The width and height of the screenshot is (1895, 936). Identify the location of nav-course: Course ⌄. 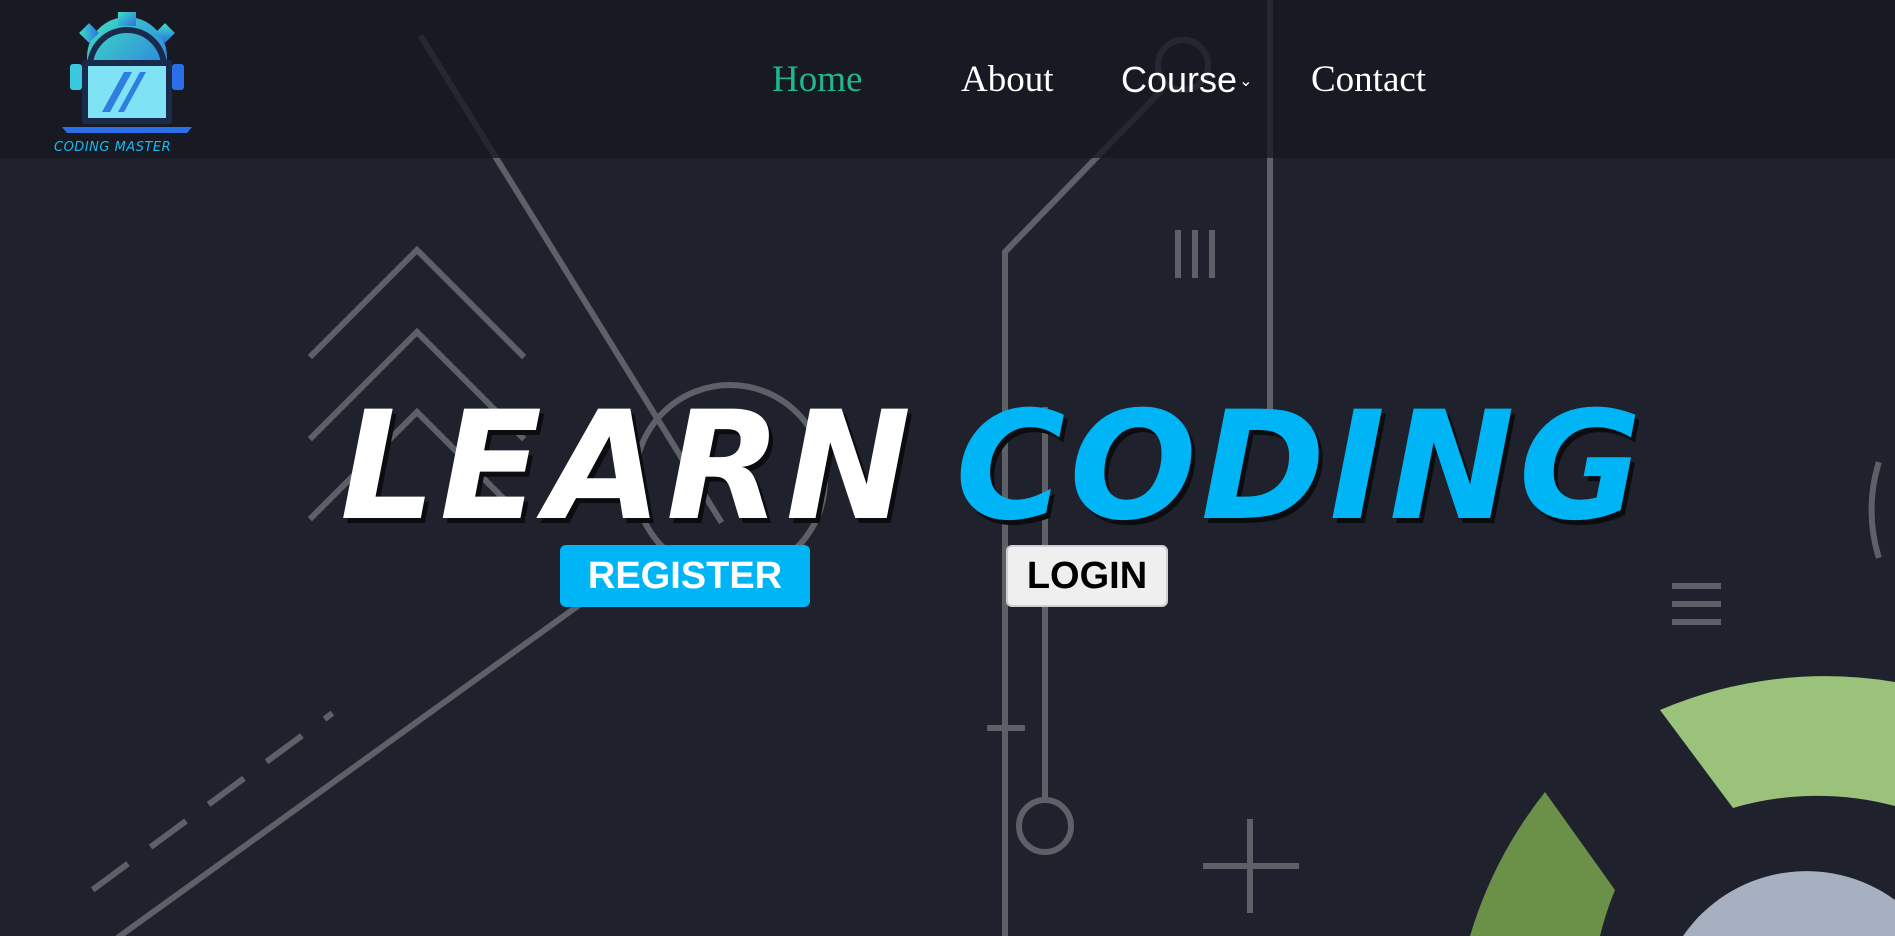
(1186, 80).